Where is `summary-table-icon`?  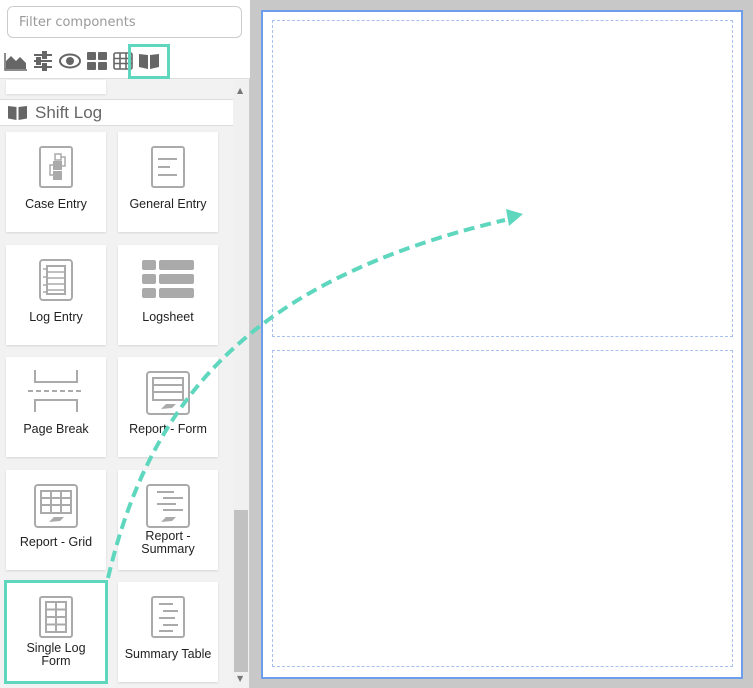 summary-table-icon is located at coordinates (168, 617).